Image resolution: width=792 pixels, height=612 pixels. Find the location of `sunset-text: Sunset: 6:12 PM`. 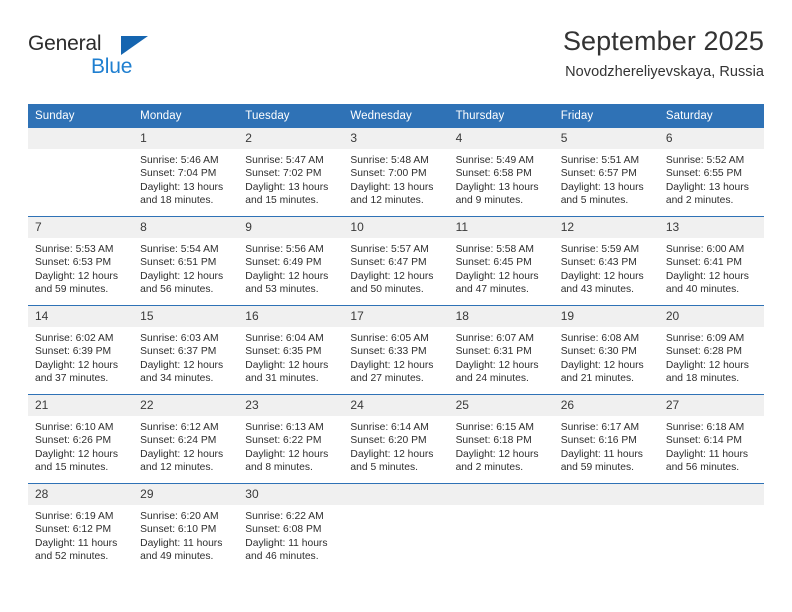

sunset-text: Sunset: 6:12 PM is located at coordinates (73, 530).